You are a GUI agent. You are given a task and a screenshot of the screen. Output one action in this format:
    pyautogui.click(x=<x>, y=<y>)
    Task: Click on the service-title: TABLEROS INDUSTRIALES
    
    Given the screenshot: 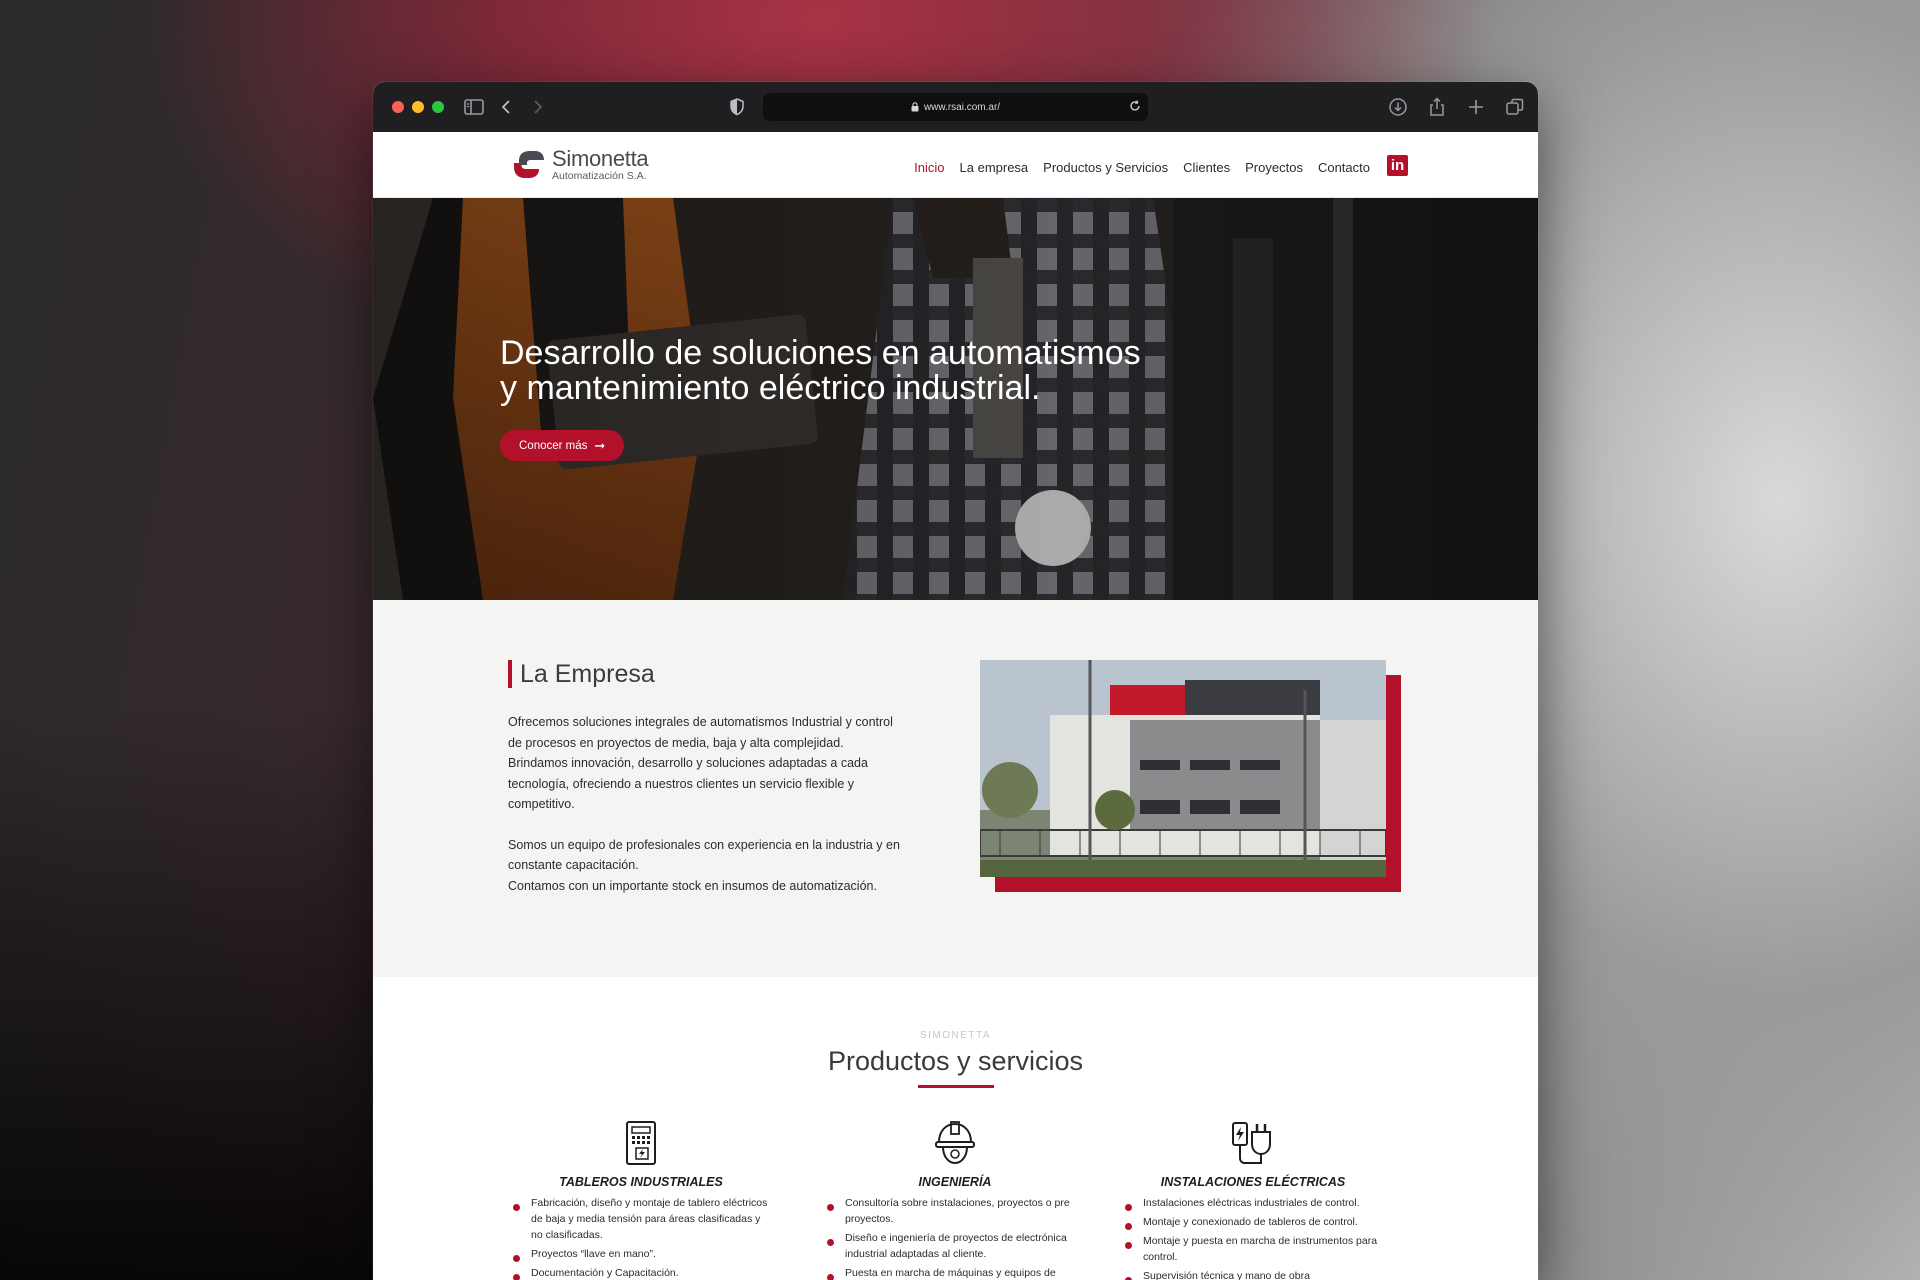 What is the action you would take?
    pyautogui.click(x=641, y=1182)
    